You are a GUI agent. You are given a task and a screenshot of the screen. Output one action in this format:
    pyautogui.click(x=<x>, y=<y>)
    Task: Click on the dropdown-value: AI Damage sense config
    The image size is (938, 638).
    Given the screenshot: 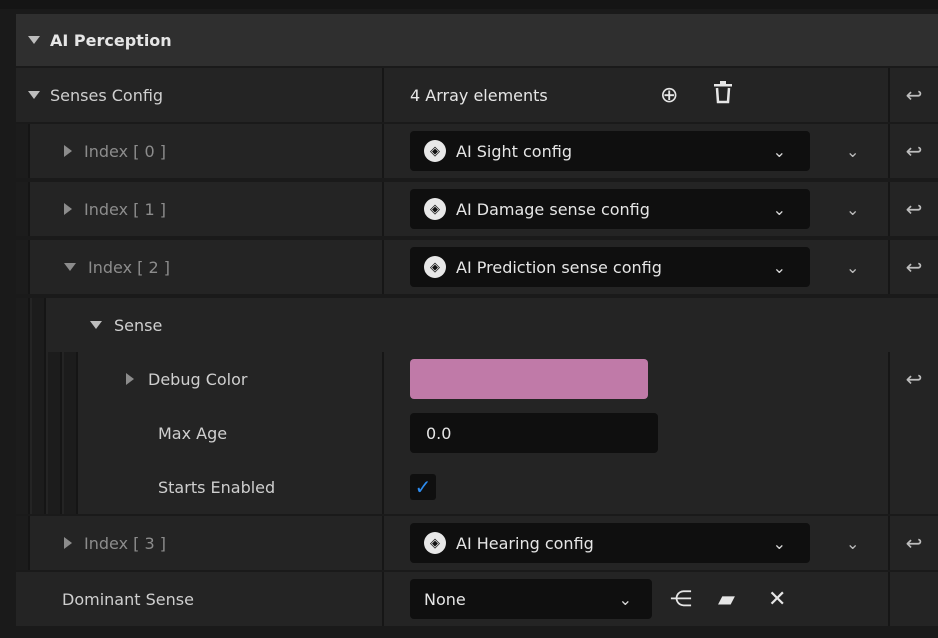 What is the action you would take?
    pyautogui.click(x=553, y=209)
    